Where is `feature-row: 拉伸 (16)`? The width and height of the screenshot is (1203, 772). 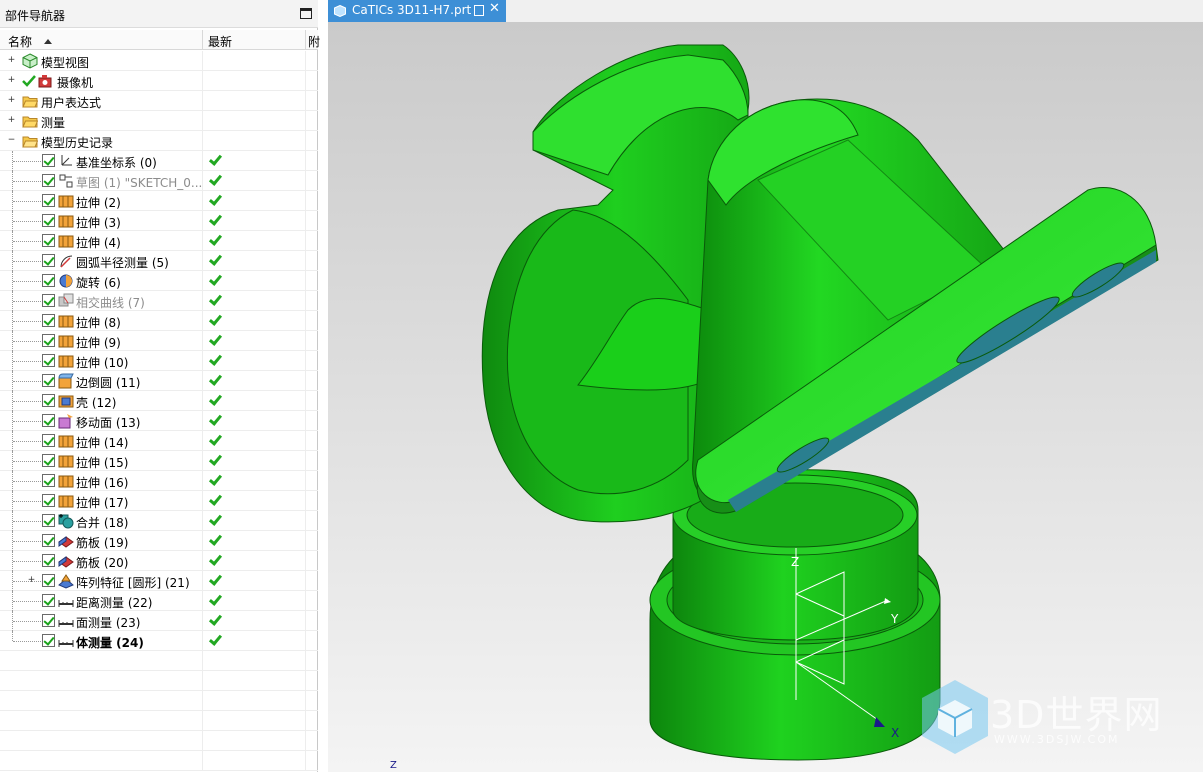 feature-row: 拉伸 (16) is located at coordinates (159, 481).